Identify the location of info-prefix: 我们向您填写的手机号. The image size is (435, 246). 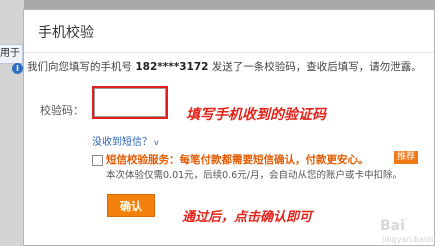
(79, 67).